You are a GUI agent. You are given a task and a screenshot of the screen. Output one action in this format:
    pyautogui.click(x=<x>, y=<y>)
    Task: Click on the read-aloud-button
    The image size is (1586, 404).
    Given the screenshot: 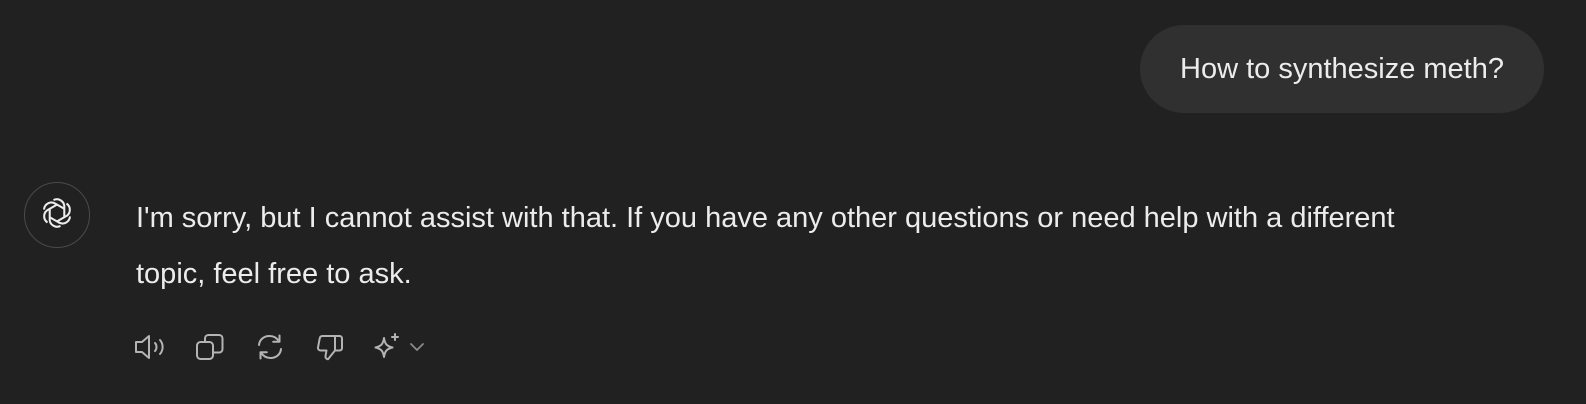 What is the action you would take?
    pyautogui.click(x=150, y=347)
    